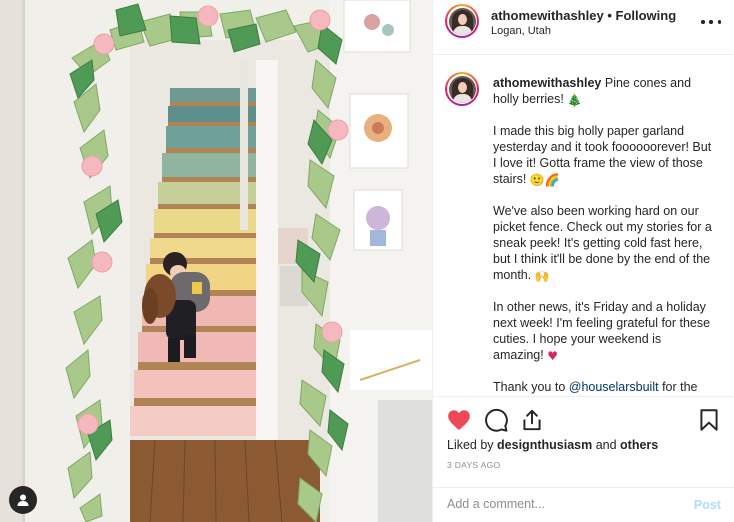 The image size is (734, 522). What do you see at coordinates (583, 27) in the screenshot?
I see `post-header: athomewithashley • Following Logan, Utah` at bounding box center [583, 27].